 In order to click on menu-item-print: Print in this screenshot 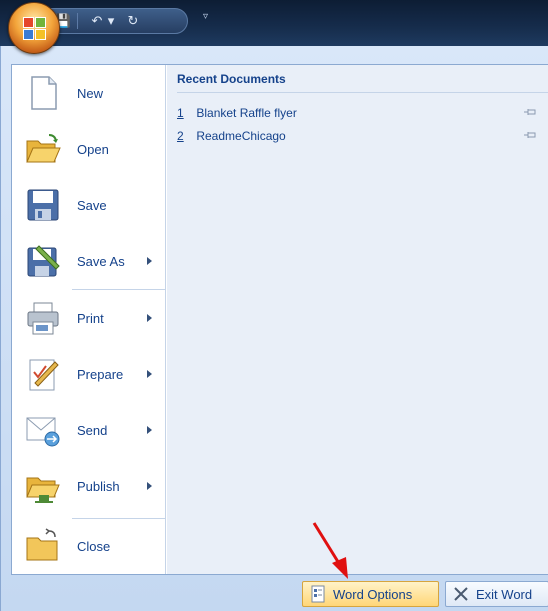, I will do `click(89, 318)`.